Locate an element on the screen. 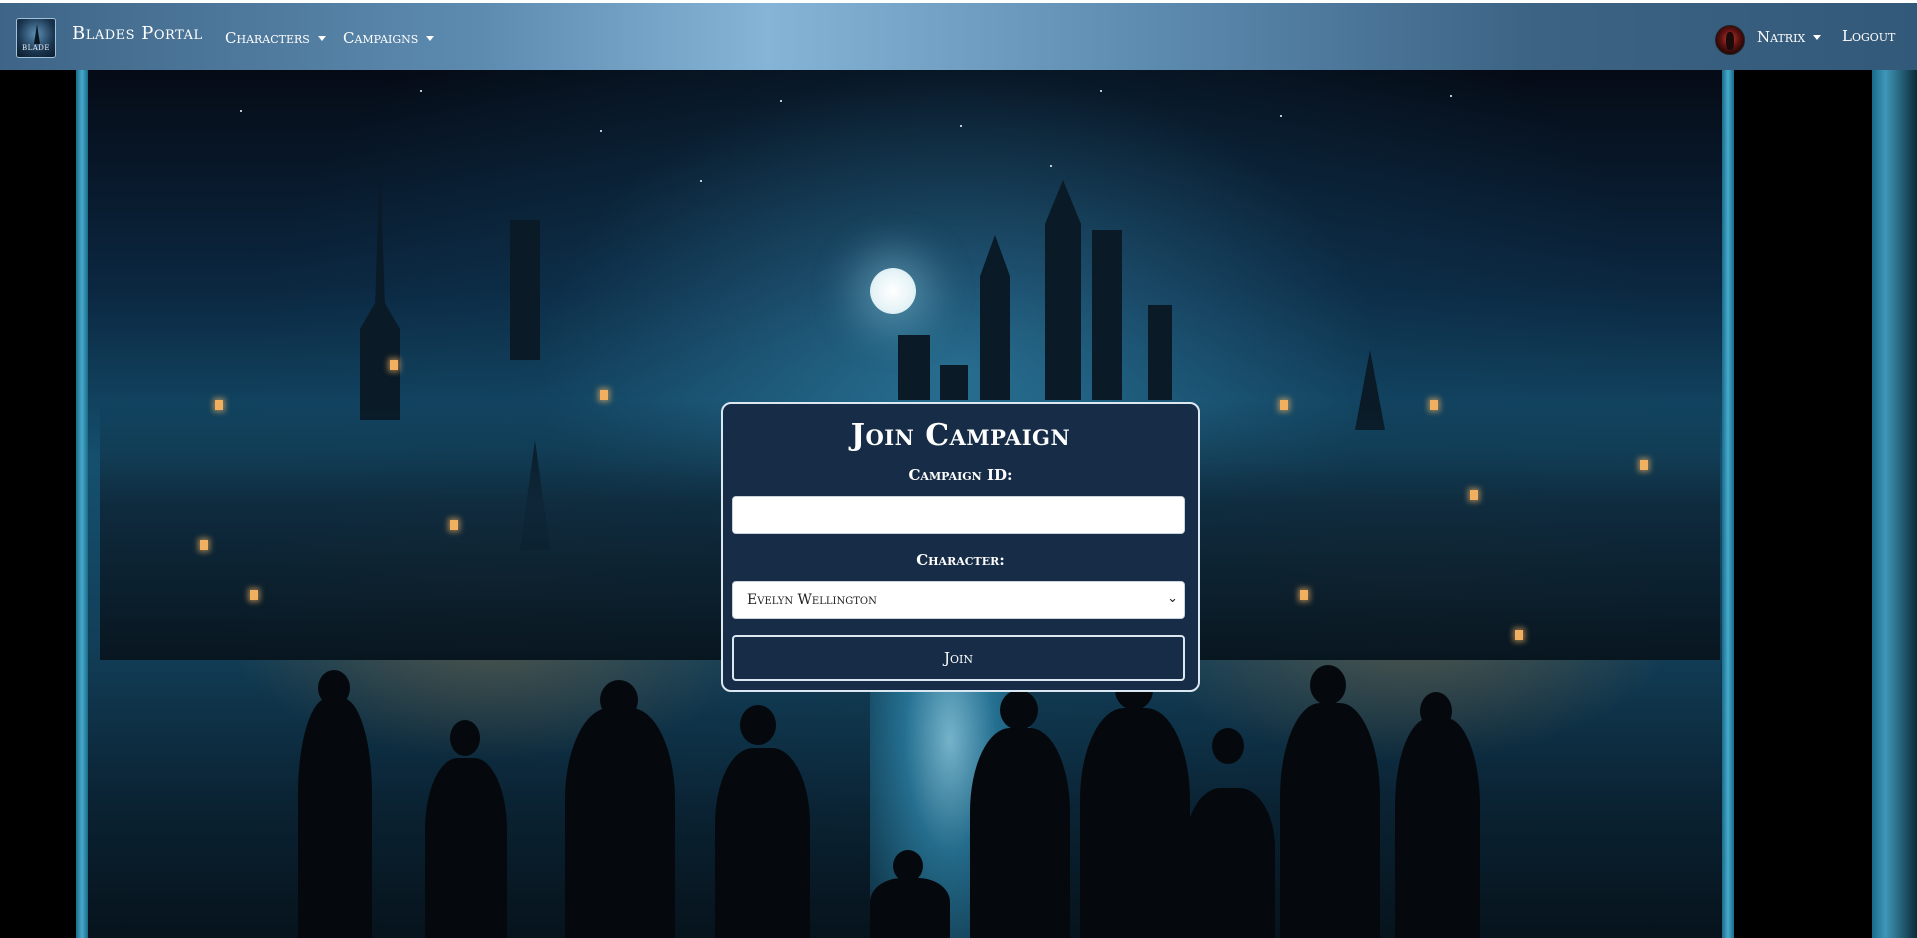  character-selected-value: Evelyn Wellington is located at coordinates (812, 600).